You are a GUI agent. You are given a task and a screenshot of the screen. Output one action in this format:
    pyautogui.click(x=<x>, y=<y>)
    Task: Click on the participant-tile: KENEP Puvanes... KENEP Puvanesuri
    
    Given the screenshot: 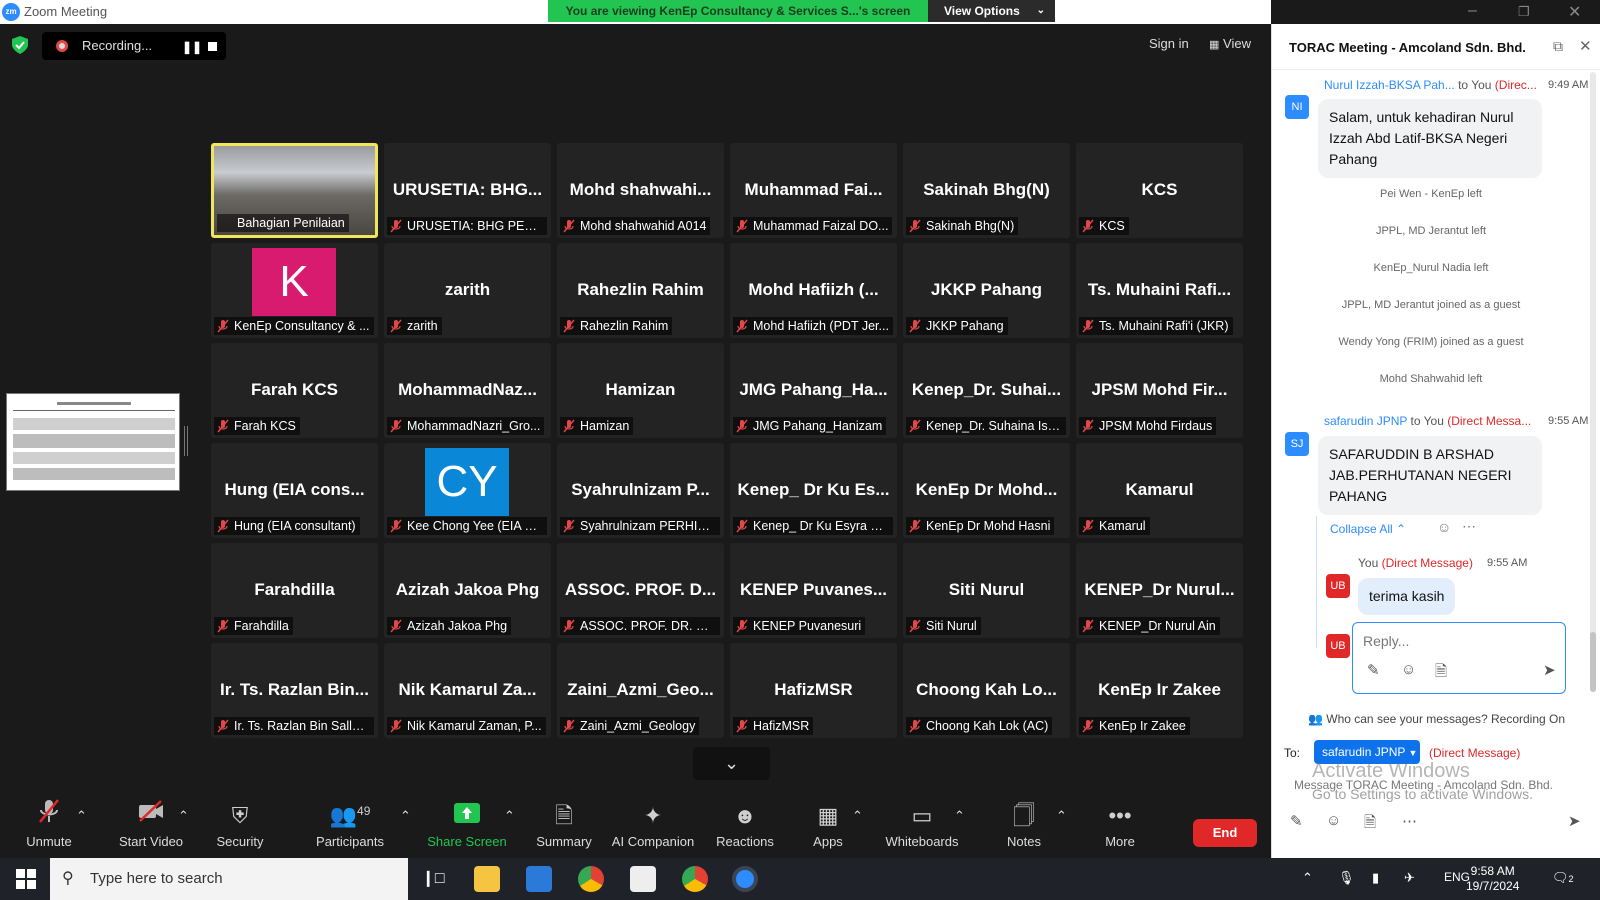 What is the action you would take?
    pyautogui.click(x=813, y=590)
    